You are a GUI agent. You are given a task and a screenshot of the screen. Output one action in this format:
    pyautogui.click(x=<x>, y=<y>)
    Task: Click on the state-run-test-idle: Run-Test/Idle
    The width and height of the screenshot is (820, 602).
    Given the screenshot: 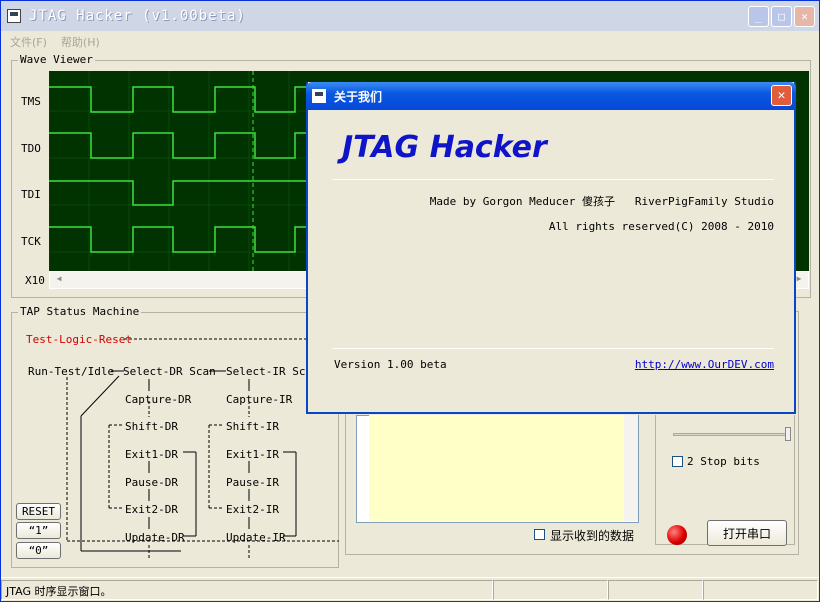 What is the action you would take?
    pyautogui.click(x=71, y=371)
    